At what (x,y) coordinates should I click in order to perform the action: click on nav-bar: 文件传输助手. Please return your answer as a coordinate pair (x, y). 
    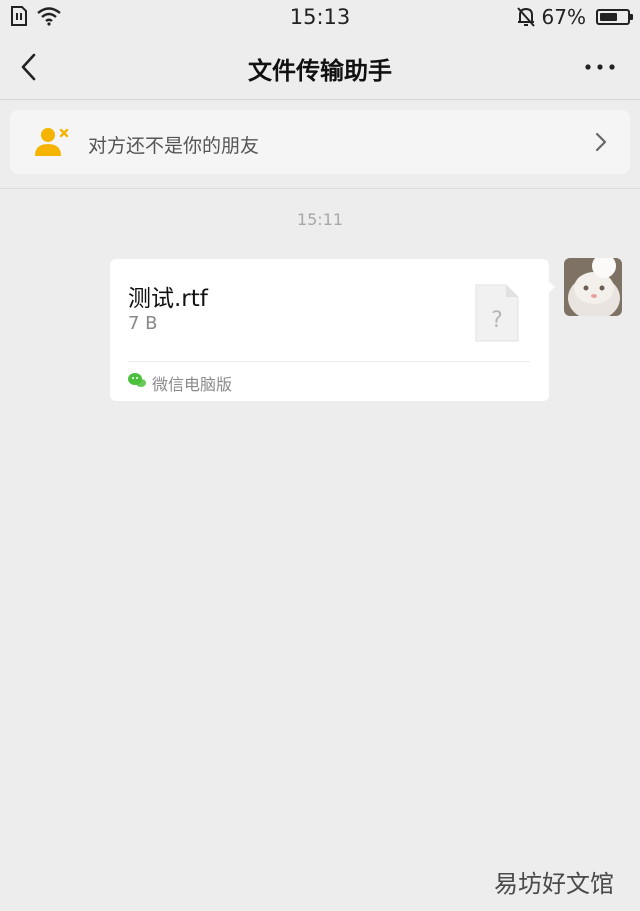
    Looking at the image, I should click on (320, 67).